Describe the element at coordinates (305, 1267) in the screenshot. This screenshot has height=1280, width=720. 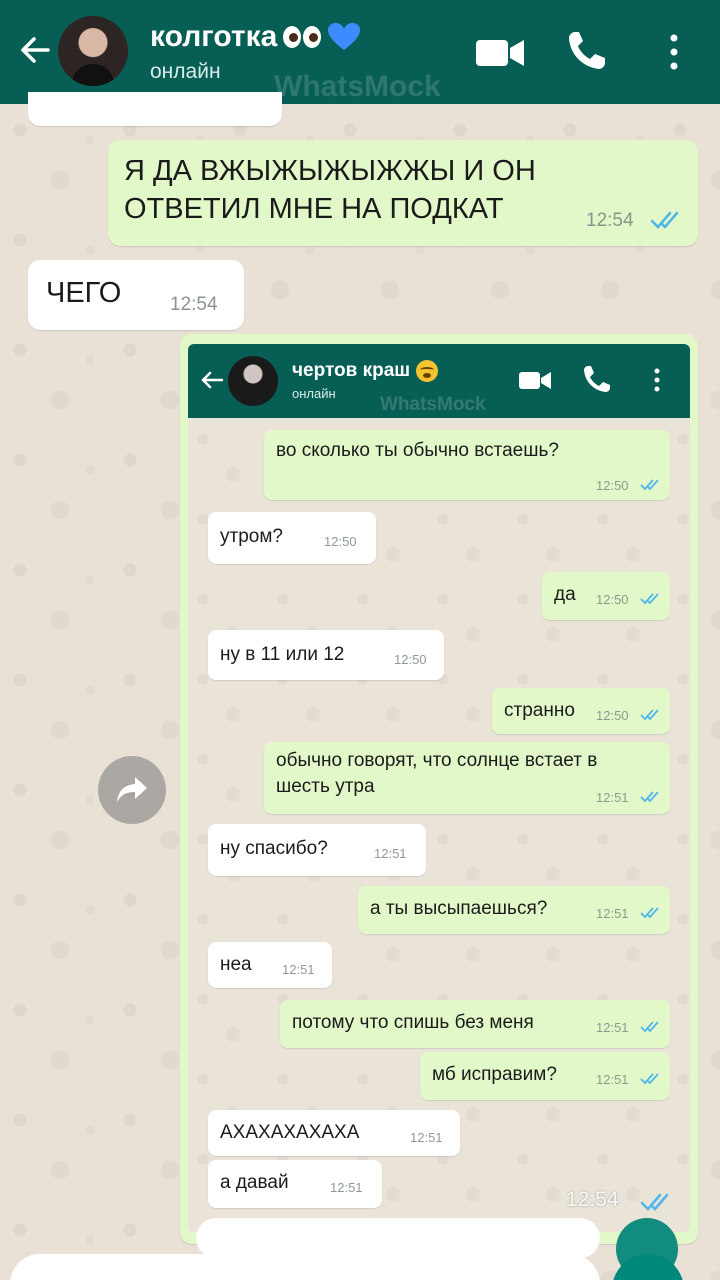
I see `message-input-field` at that location.